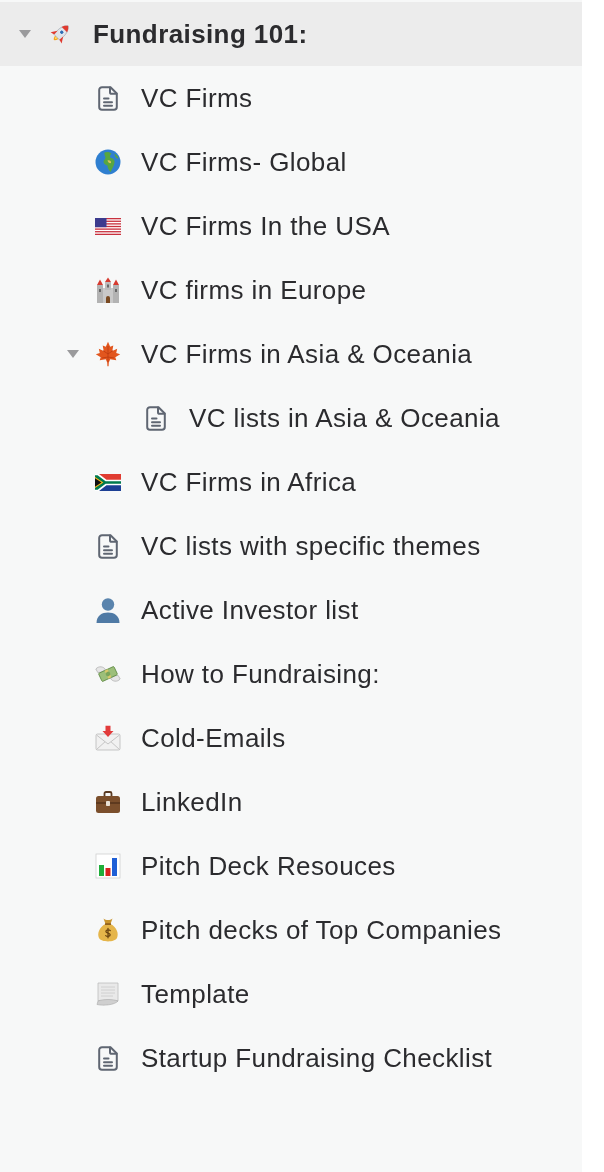 The height and width of the screenshot is (1172, 604). What do you see at coordinates (108, 738) in the screenshot?
I see `envelope-icon` at bounding box center [108, 738].